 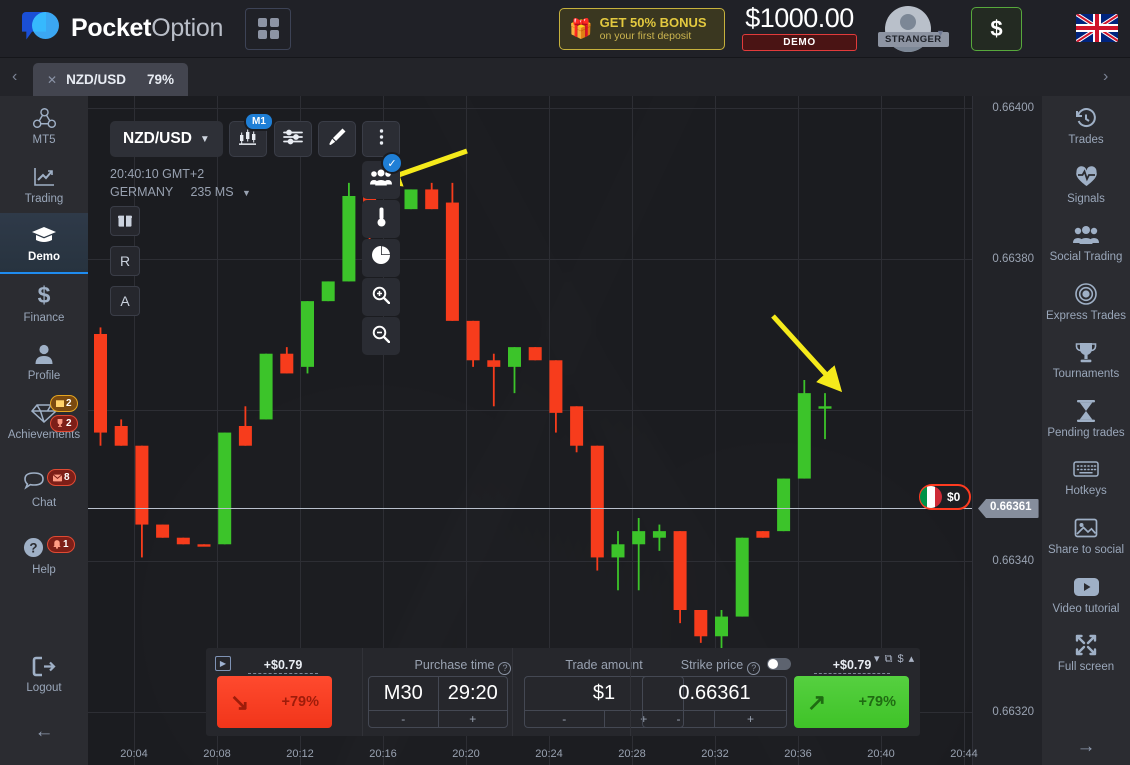 I want to click on sidebar-item-video-tutorial: Video tutorial, so click(x=1086, y=594).